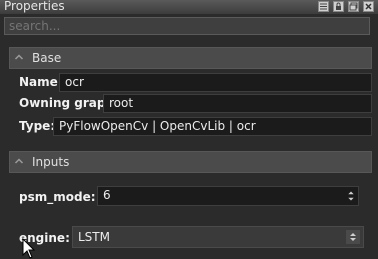  I want to click on psm-mode-stepper: 6, so click(228, 196).